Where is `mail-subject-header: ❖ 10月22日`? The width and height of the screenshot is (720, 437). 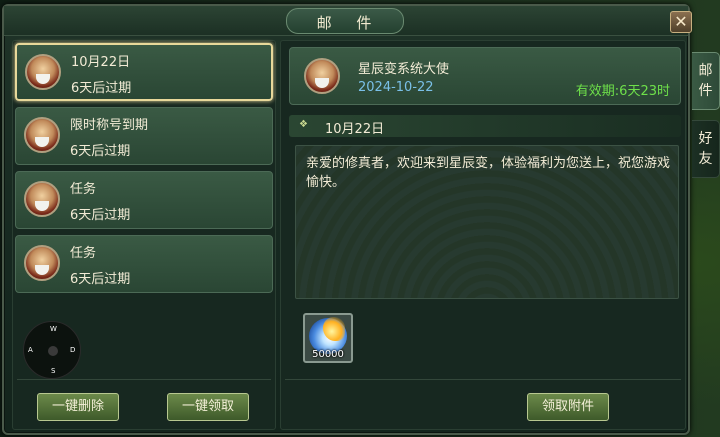 mail-subject-header: ❖ 10月22日 is located at coordinates (485, 126).